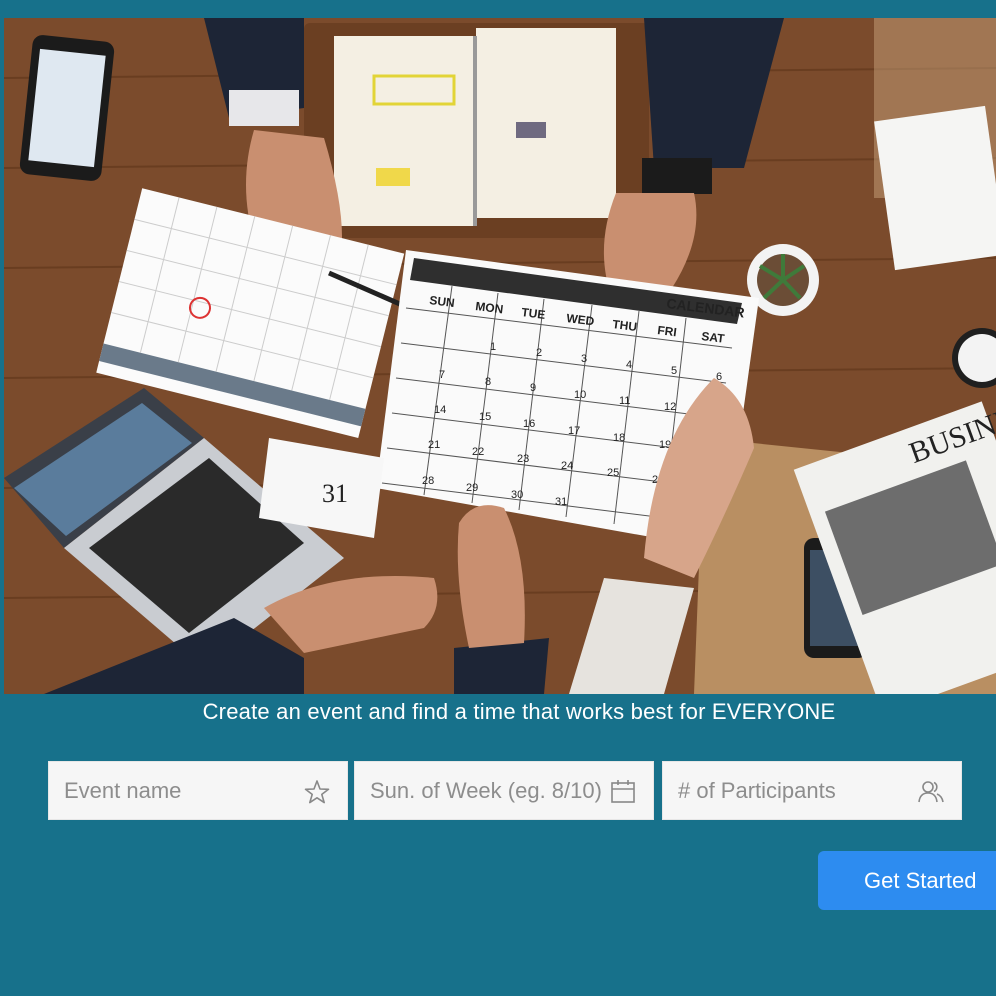  I want to click on svg-text: TUE, so click(534, 313).